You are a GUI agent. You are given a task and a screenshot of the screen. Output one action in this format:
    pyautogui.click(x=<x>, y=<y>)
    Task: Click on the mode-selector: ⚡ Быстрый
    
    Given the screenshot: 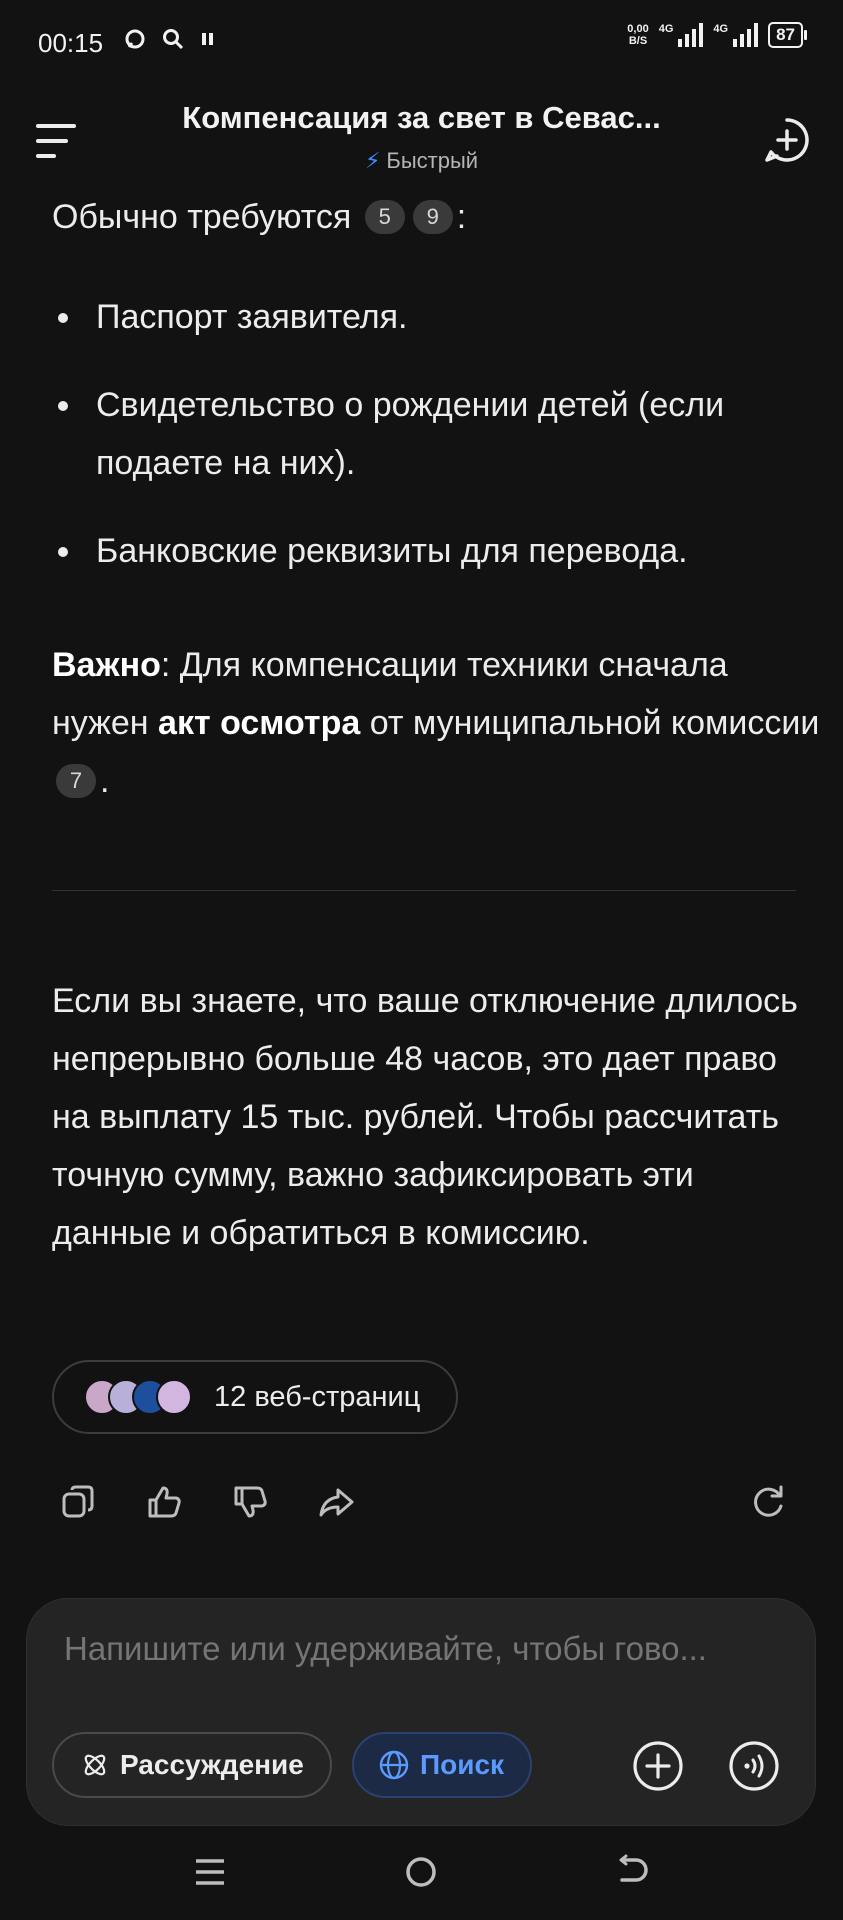 What is the action you would take?
    pyautogui.click(x=421, y=161)
    